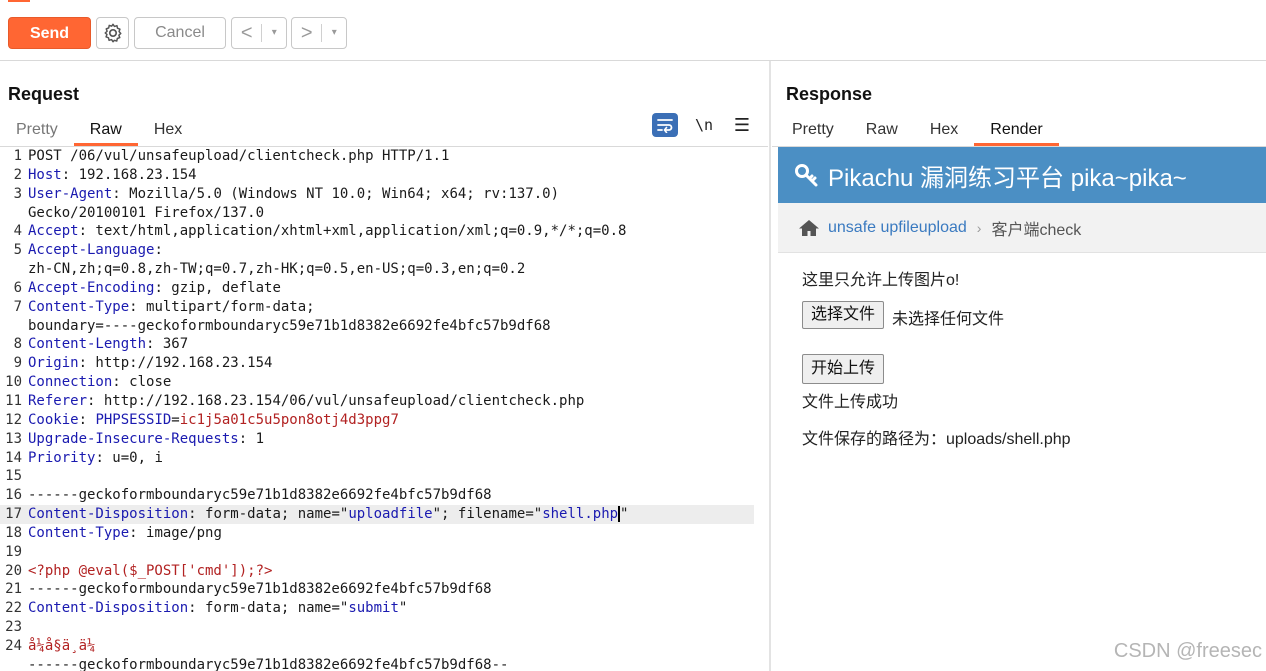  I want to click on code-line: 19, so click(384, 552).